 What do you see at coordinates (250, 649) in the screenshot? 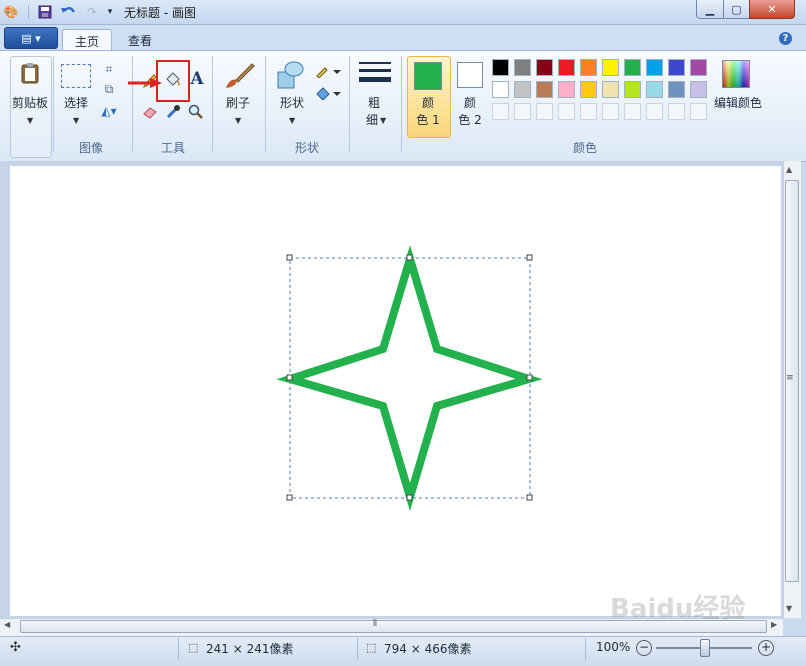
I see `selection-size-text: 241 × 241像素` at bounding box center [250, 649].